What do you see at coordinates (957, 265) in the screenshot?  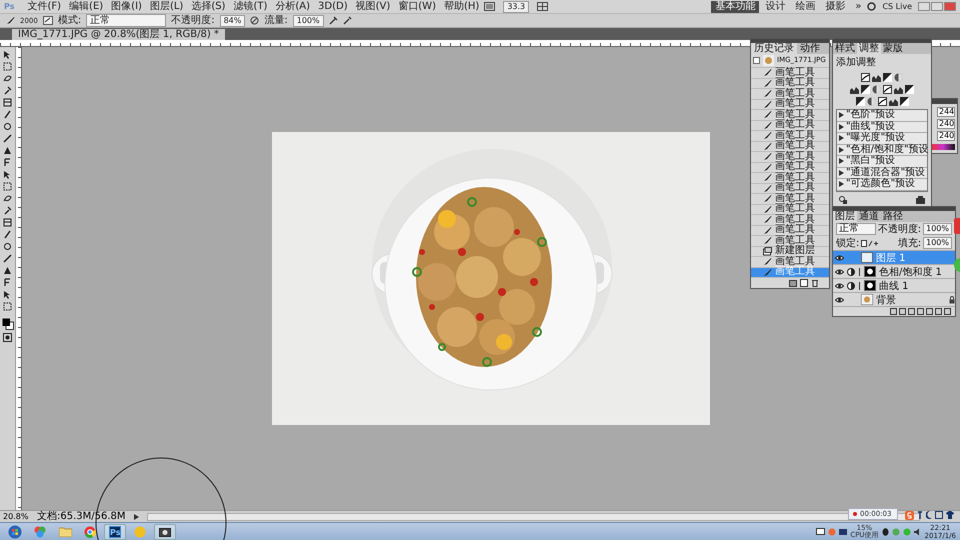 I see `side-widget-icon` at bounding box center [957, 265].